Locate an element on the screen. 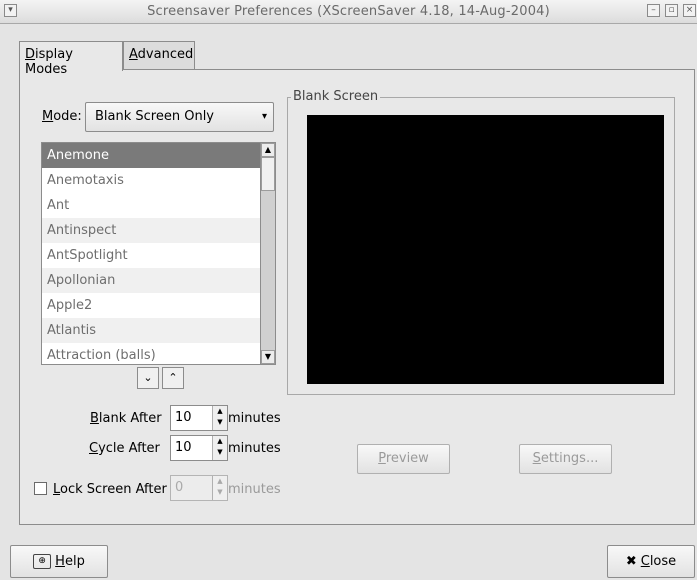  tab-accel: D is located at coordinates (30, 54).